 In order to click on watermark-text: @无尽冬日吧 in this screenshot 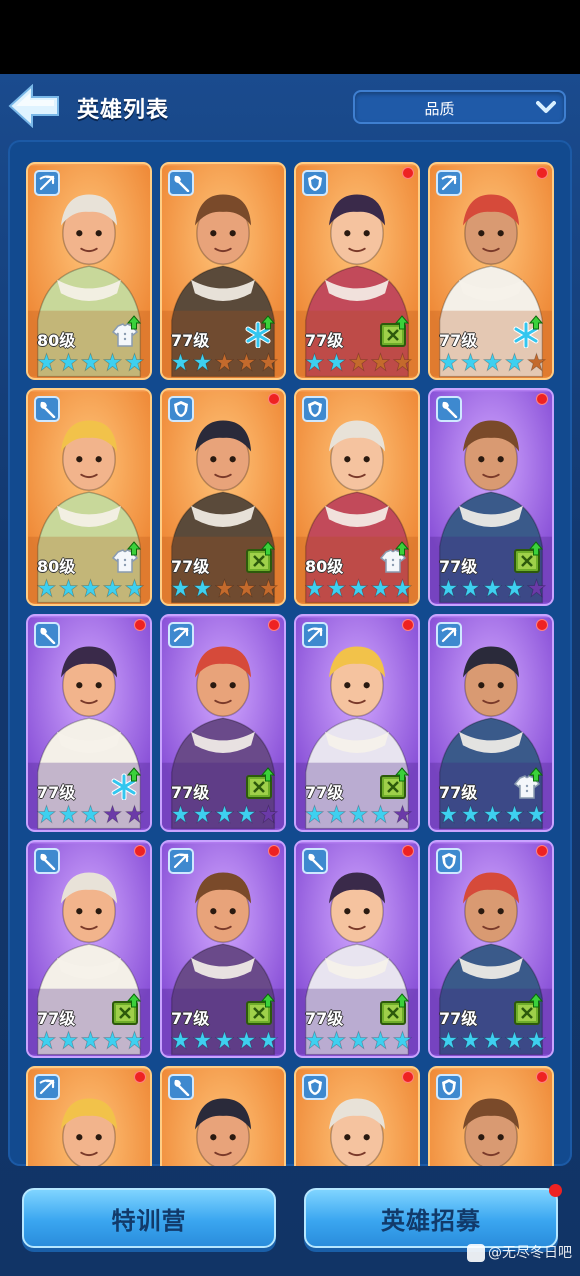, I will do `click(530, 1253)`.